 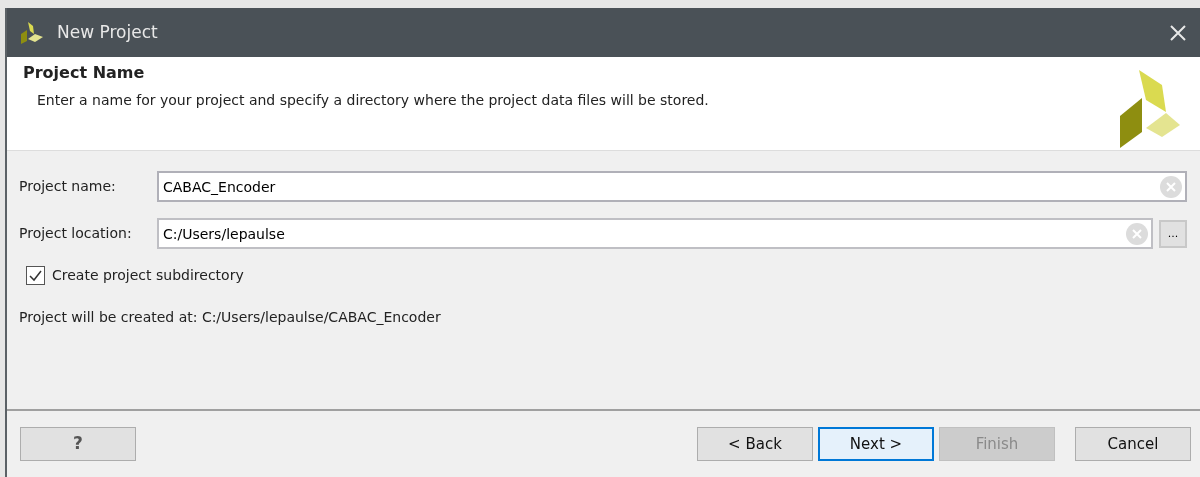 I want to click on app-logo-icon, so click(x=31, y=32).